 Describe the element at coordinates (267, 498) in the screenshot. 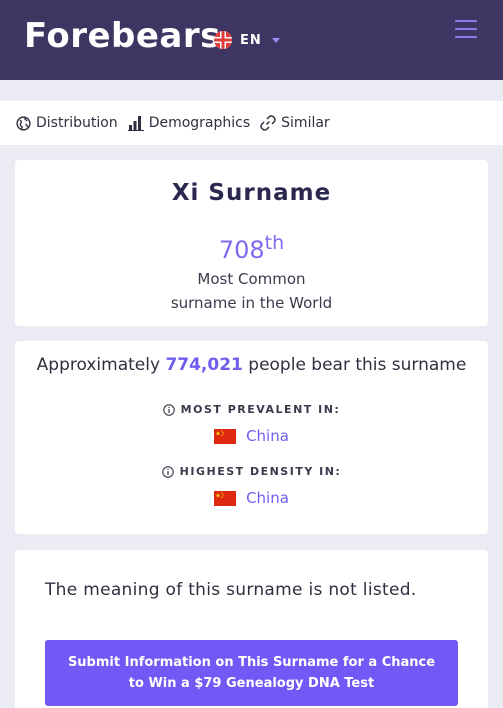

I see `highest-density-country: China` at that location.